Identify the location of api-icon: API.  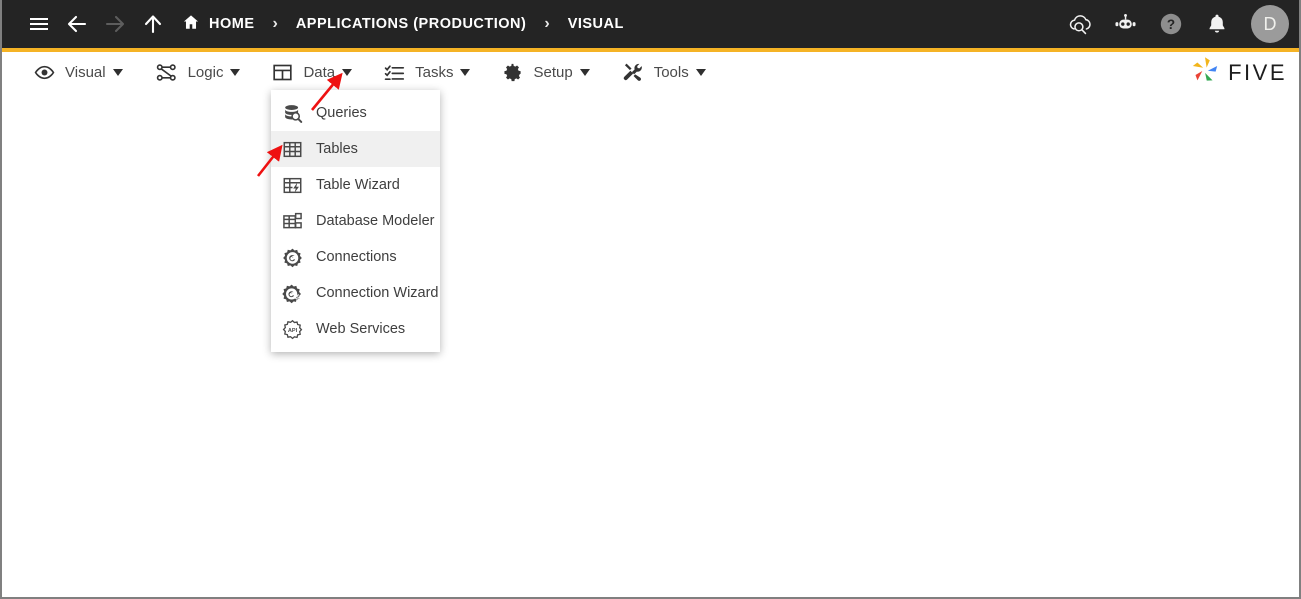
(292, 329).